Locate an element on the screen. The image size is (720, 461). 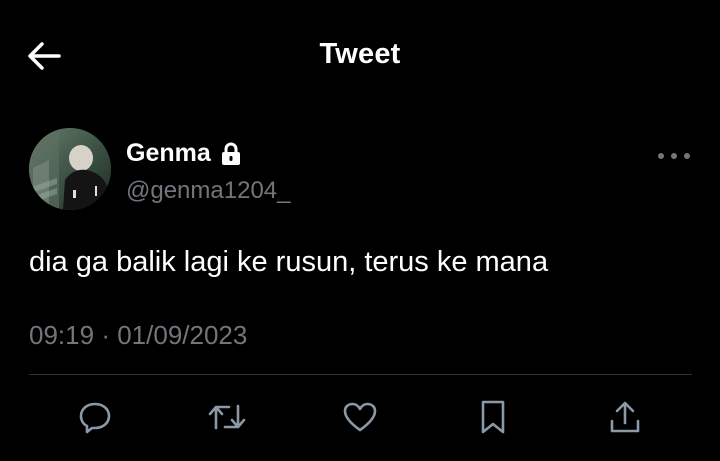
tweet-actions-bar is located at coordinates (360, 417).